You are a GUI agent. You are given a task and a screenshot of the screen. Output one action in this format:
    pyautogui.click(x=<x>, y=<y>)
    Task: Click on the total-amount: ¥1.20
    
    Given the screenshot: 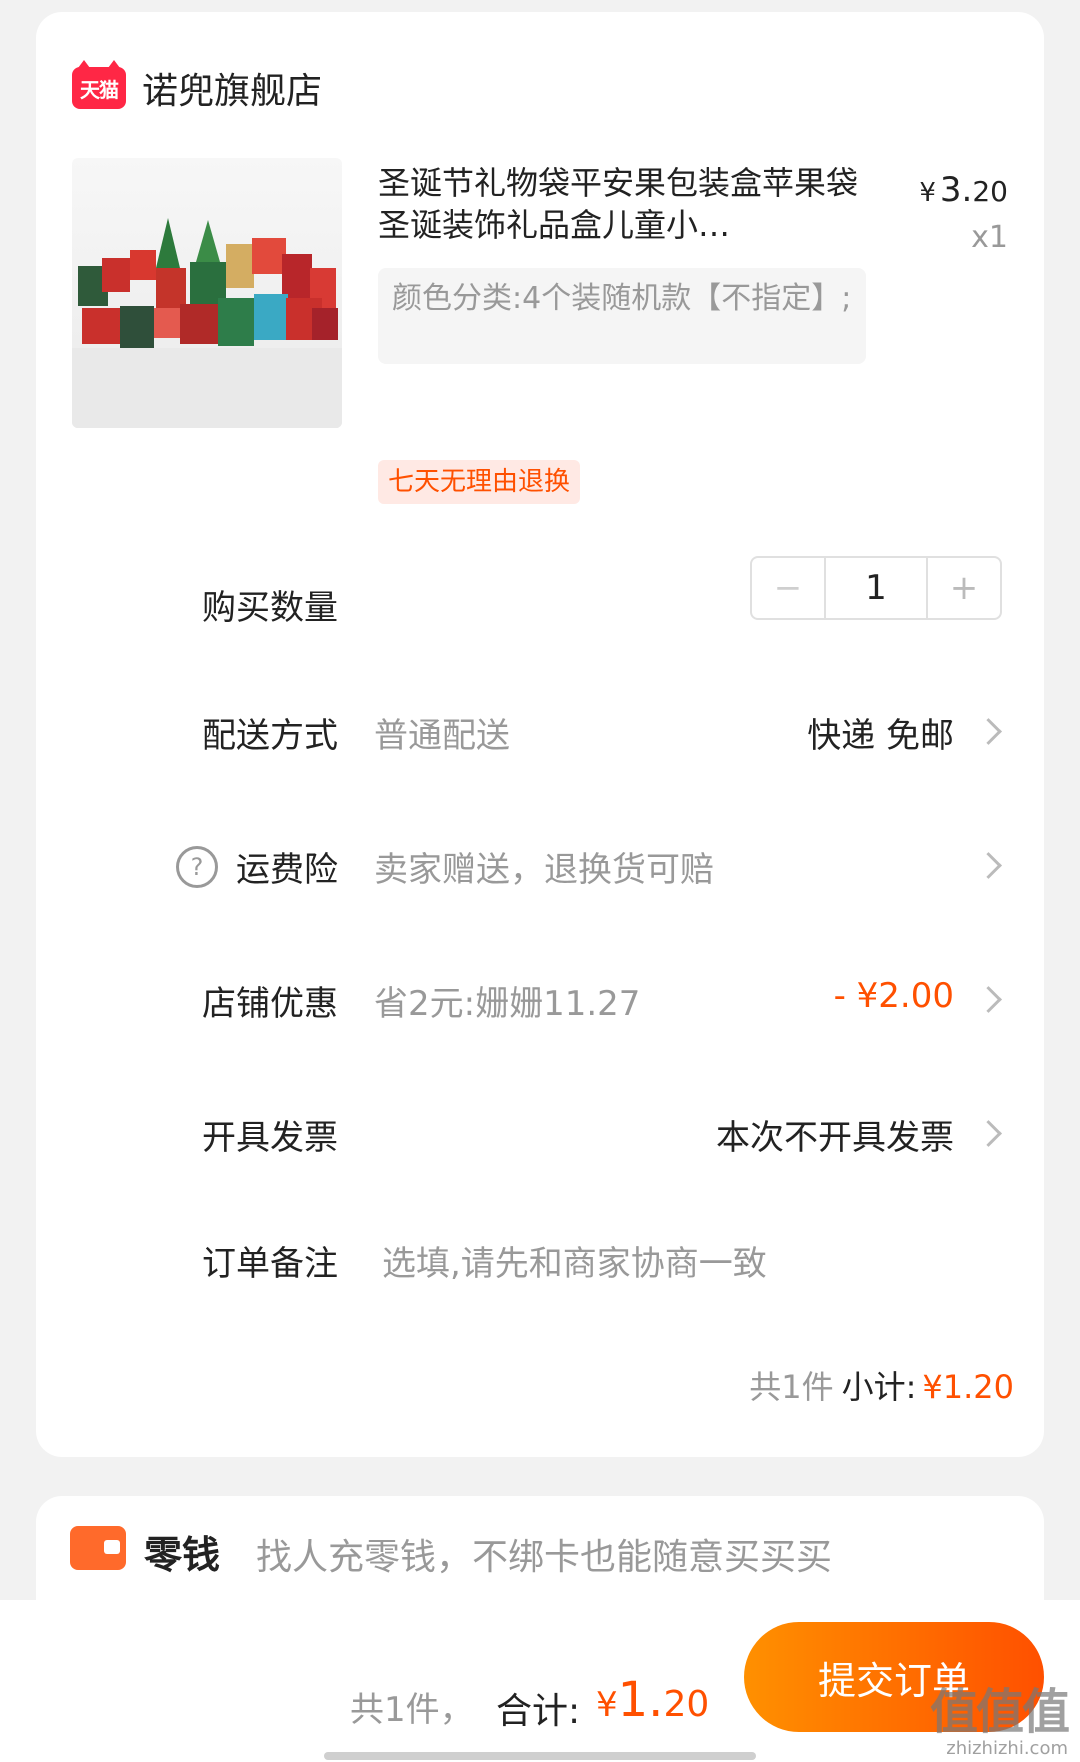 What is the action you would take?
    pyautogui.click(x=652, y=1700)
    